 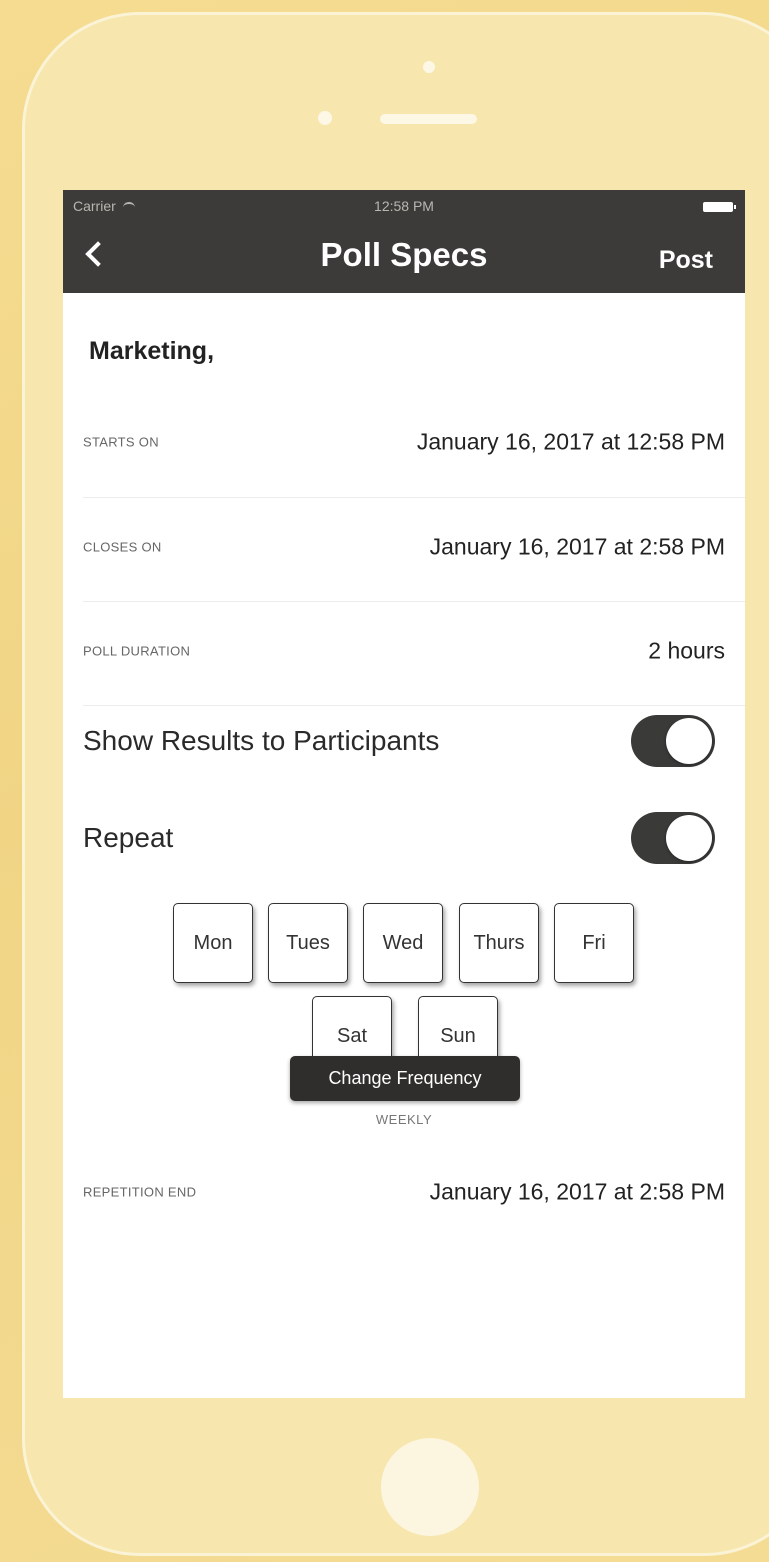 I want to click on navigation-bar: Carrier 12:58 PM Poll Specs Post, so click(x=404, y=241).